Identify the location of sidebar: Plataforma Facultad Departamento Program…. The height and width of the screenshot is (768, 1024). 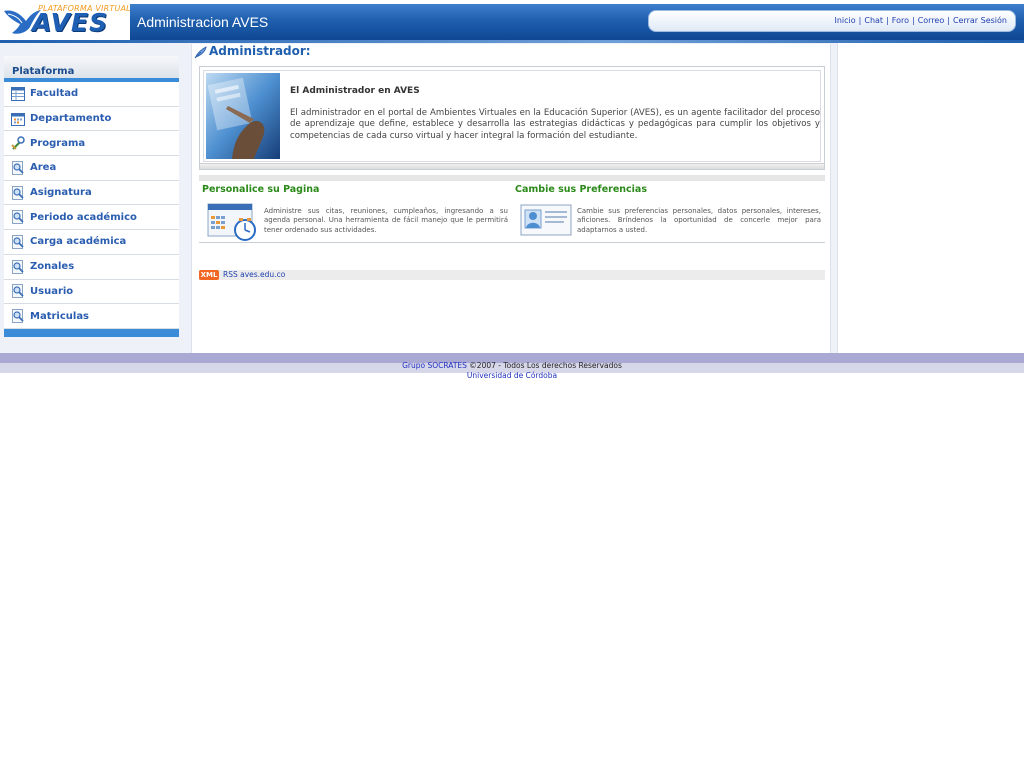
(91, 196).